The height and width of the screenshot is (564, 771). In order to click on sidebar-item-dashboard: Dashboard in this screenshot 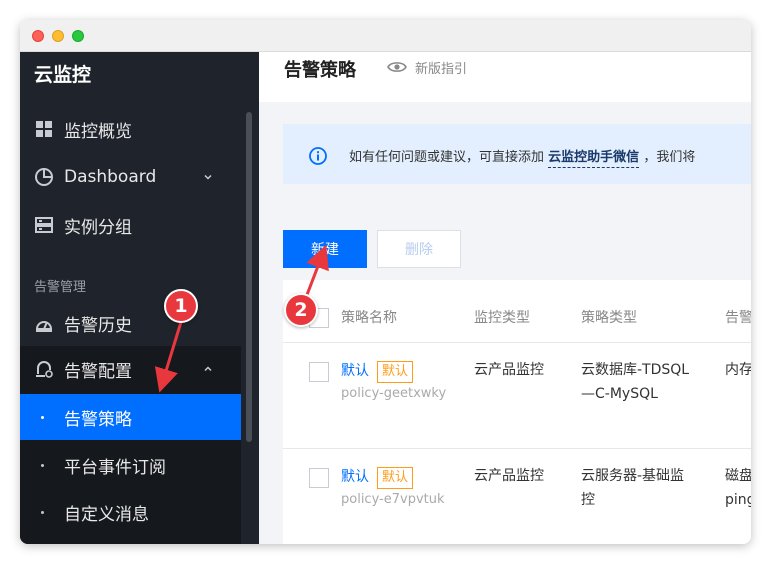, I will do `click(139, 177)`.